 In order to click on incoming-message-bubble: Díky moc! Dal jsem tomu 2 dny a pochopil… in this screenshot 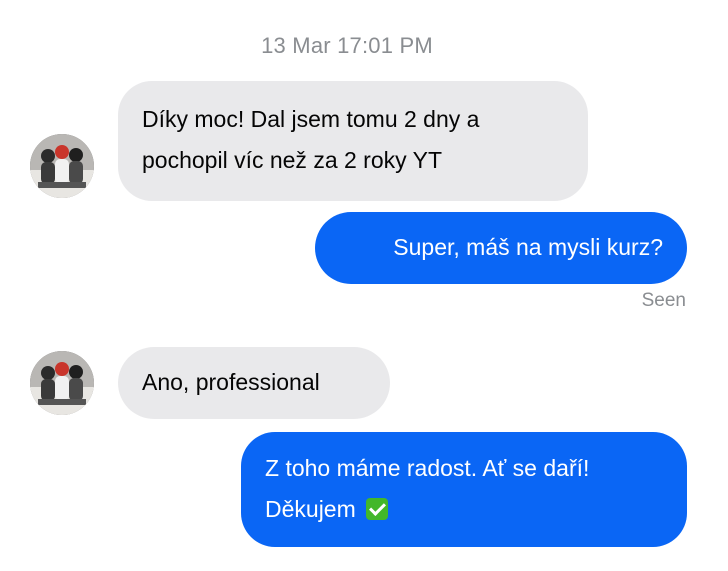, I will do `click(353, 141)`.